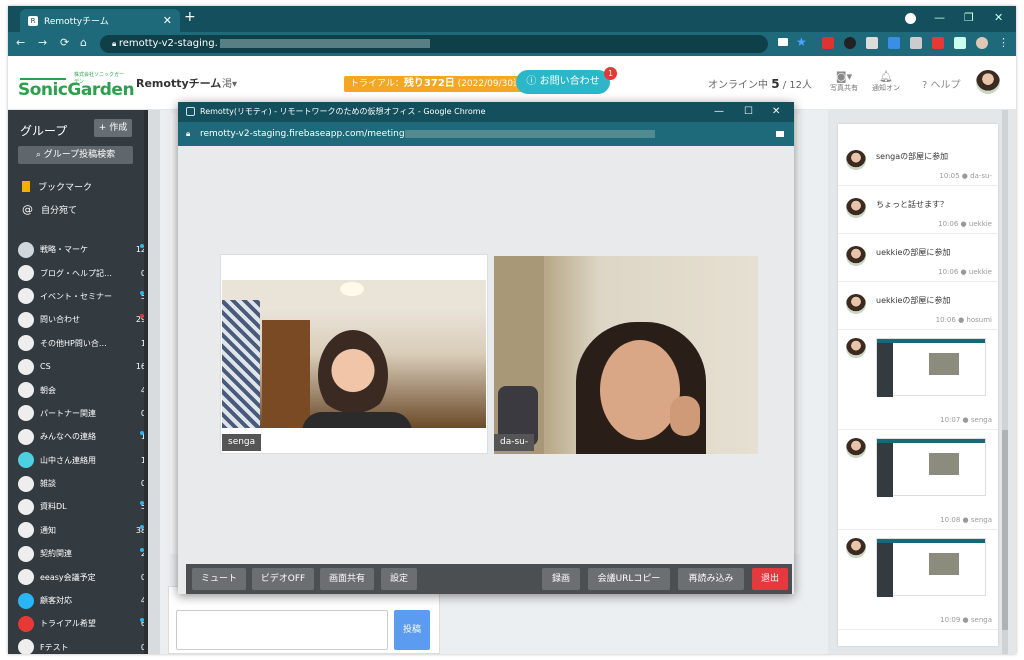 The height and width of the screenshot is (660, 1024). I want to click on puzzle-icon, so click(960, 43).